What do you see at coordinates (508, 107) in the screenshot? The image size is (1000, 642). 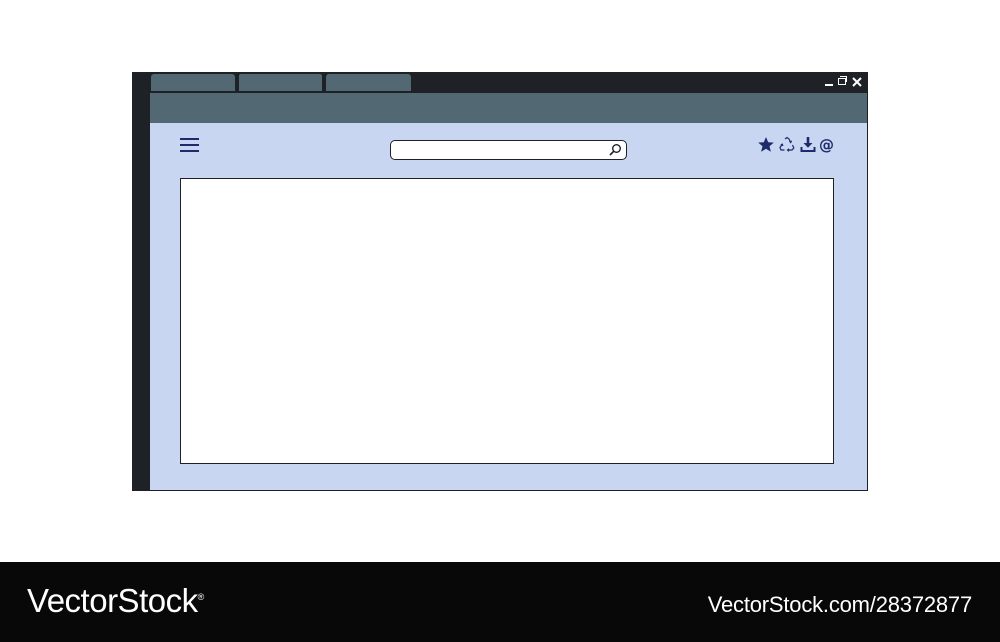 I see `toolbar` at bounding box center [508, 107].